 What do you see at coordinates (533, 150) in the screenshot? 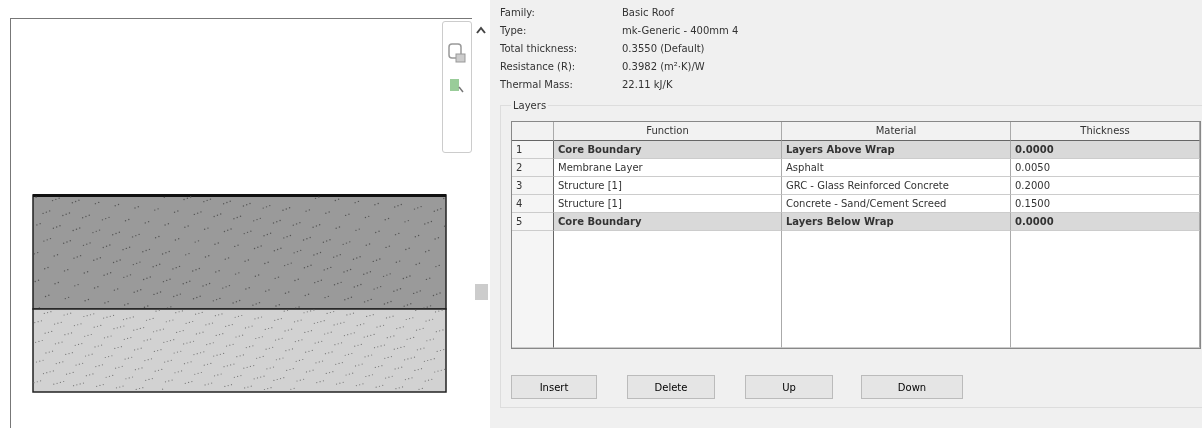
I see `row-number: 1` at bounding box center [533, 150].